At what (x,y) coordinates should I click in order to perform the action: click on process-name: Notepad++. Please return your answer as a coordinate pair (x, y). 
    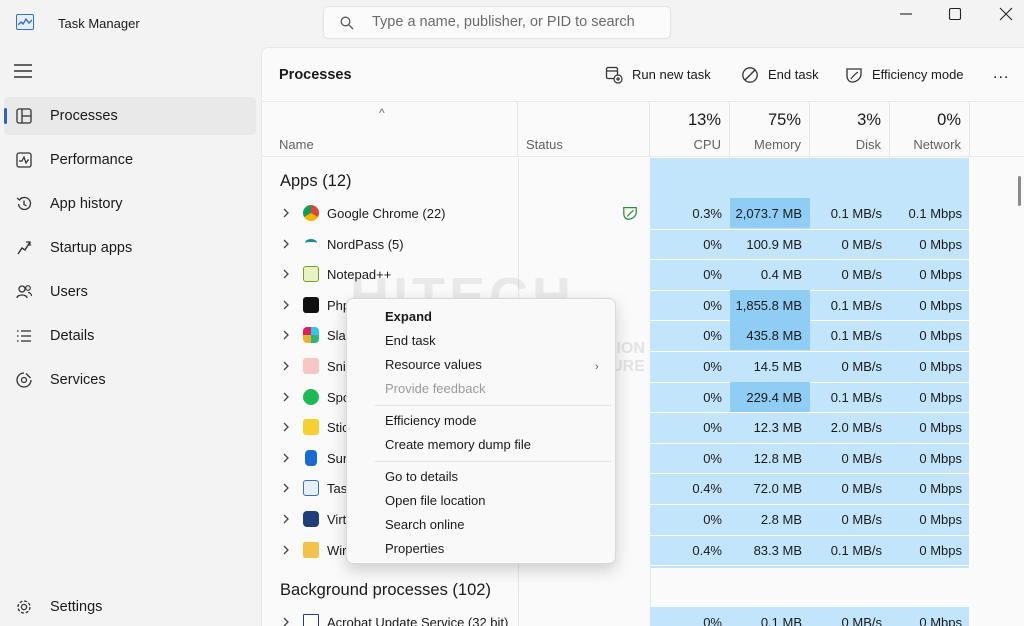
    Looking at the image, I should click on (359, 275).